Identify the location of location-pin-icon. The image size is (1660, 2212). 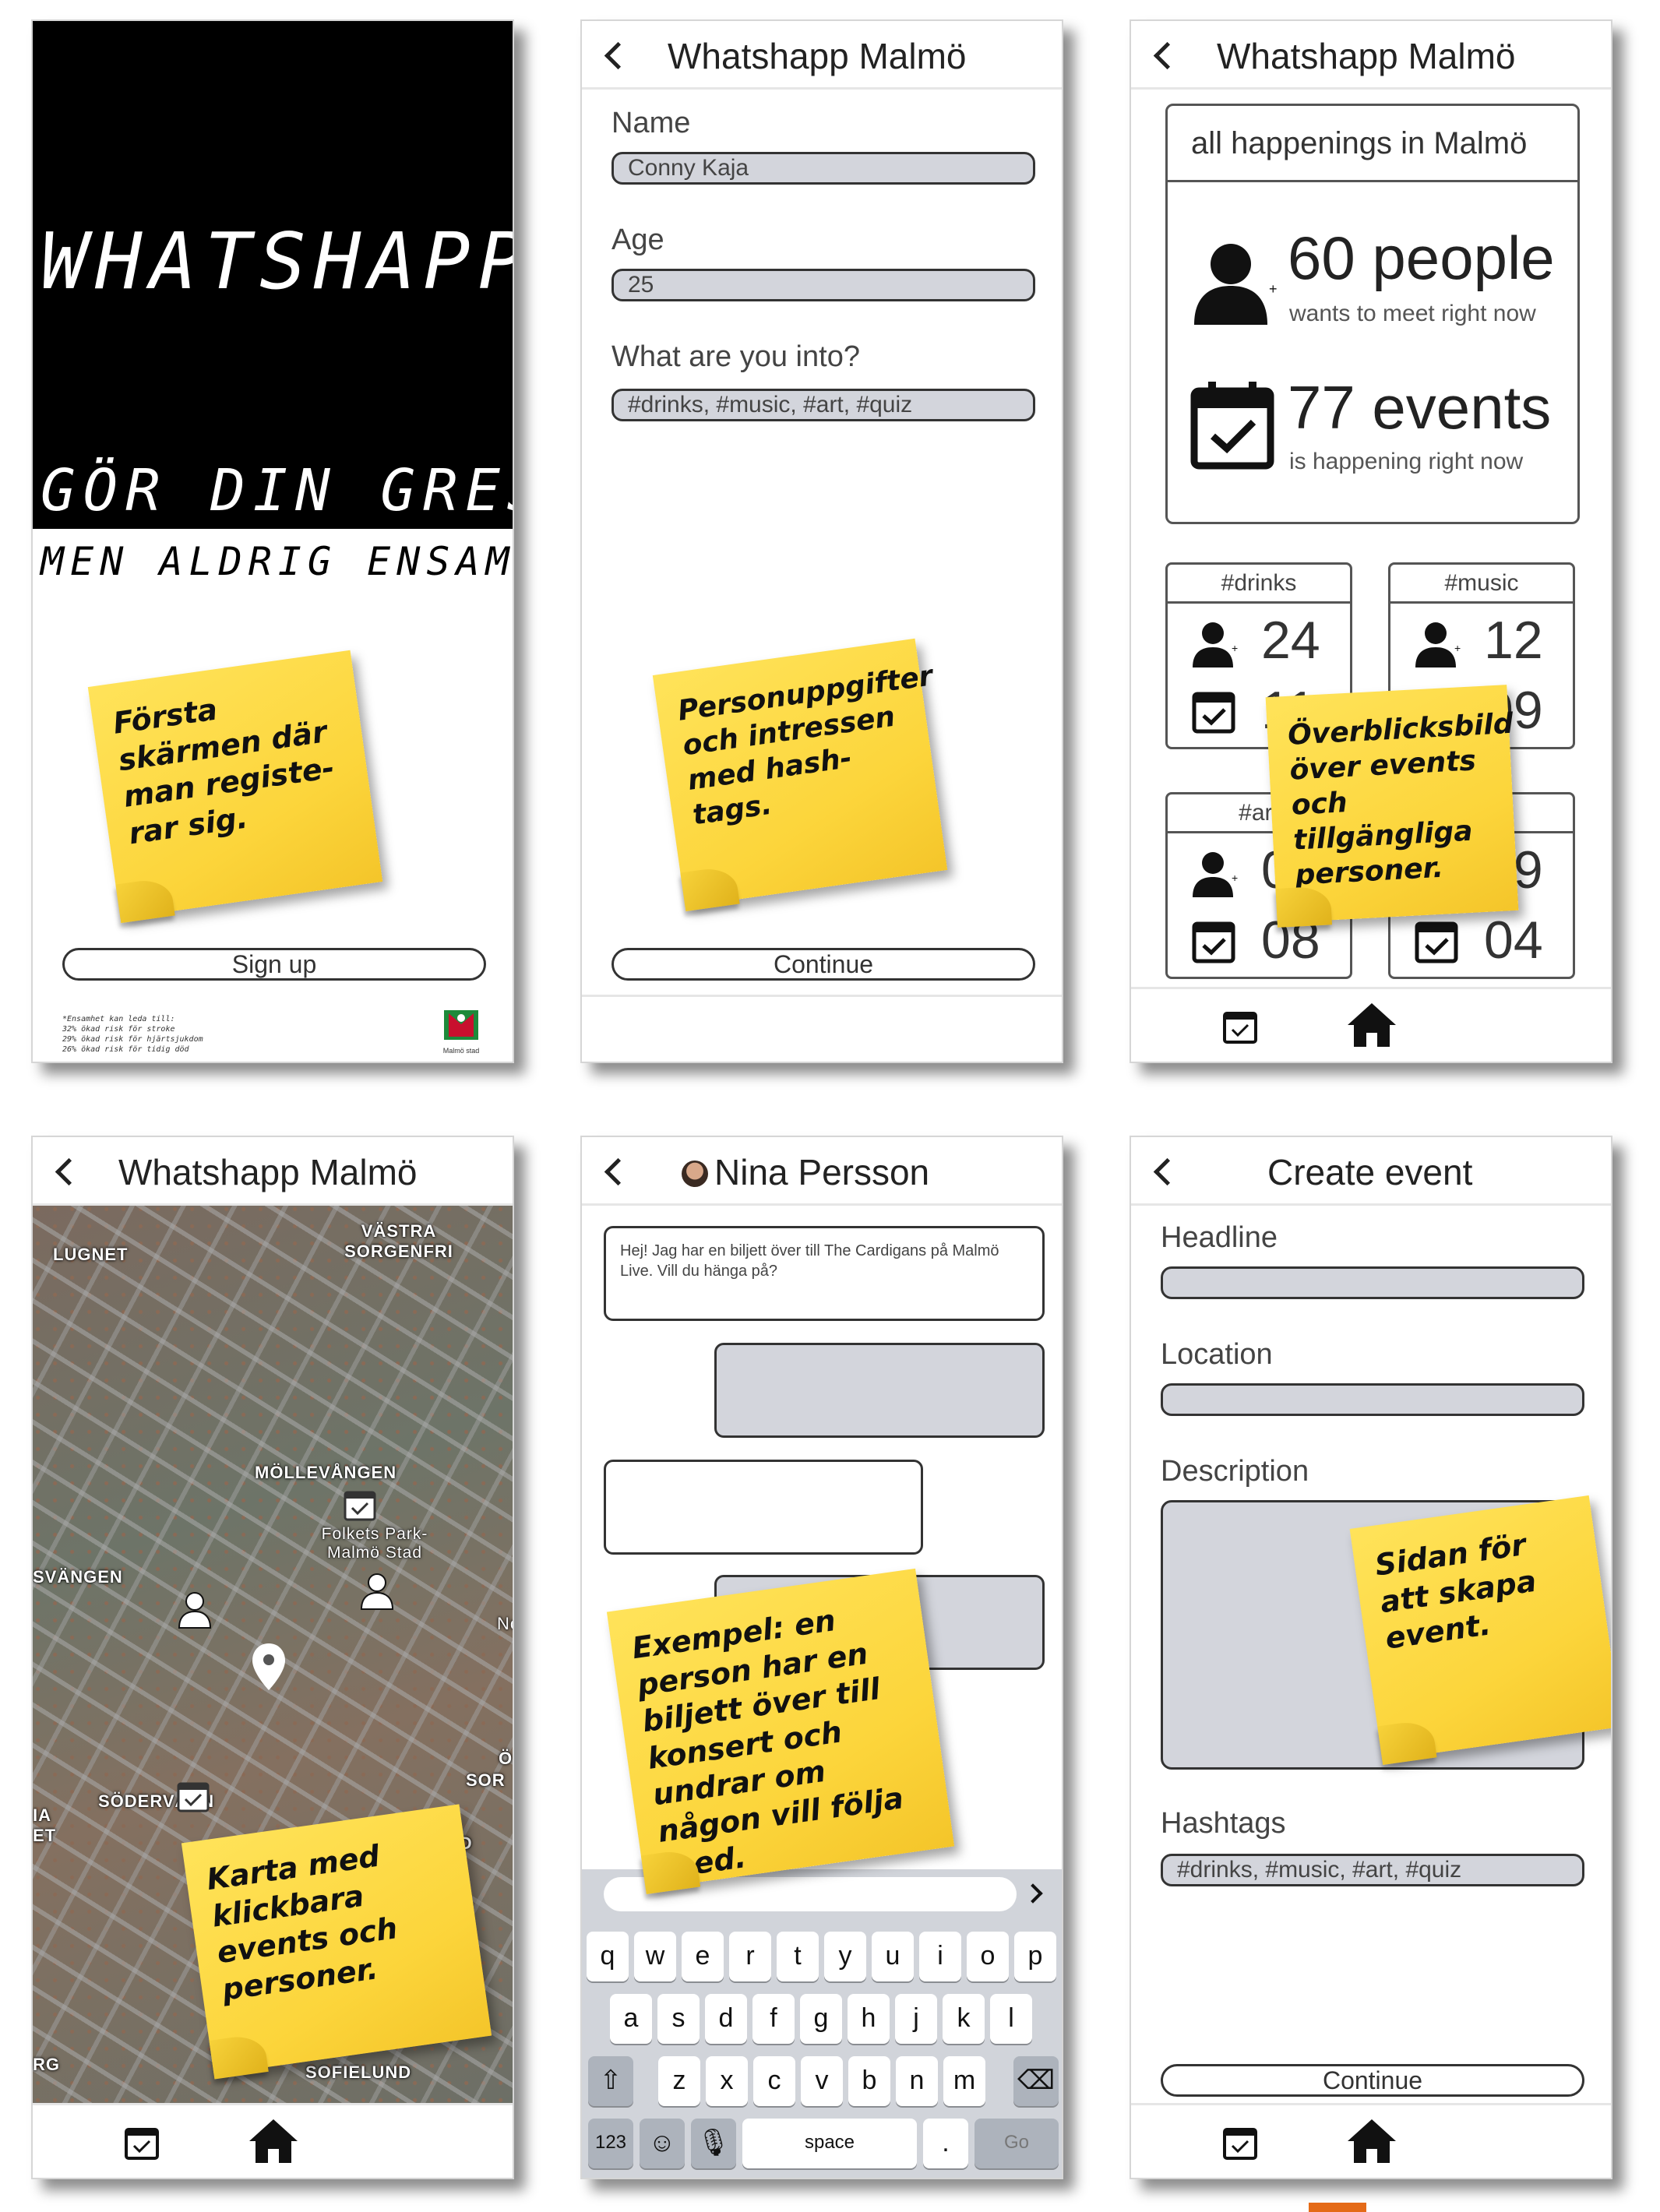
(269, 1667).